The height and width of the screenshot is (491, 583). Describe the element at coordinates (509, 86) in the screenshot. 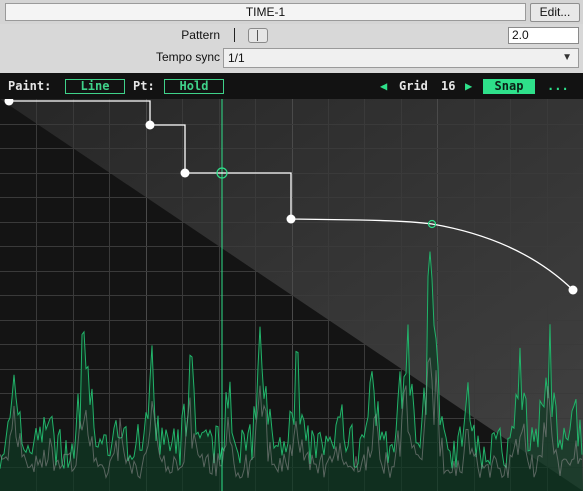

I see `snap-button: Snap` at that location.